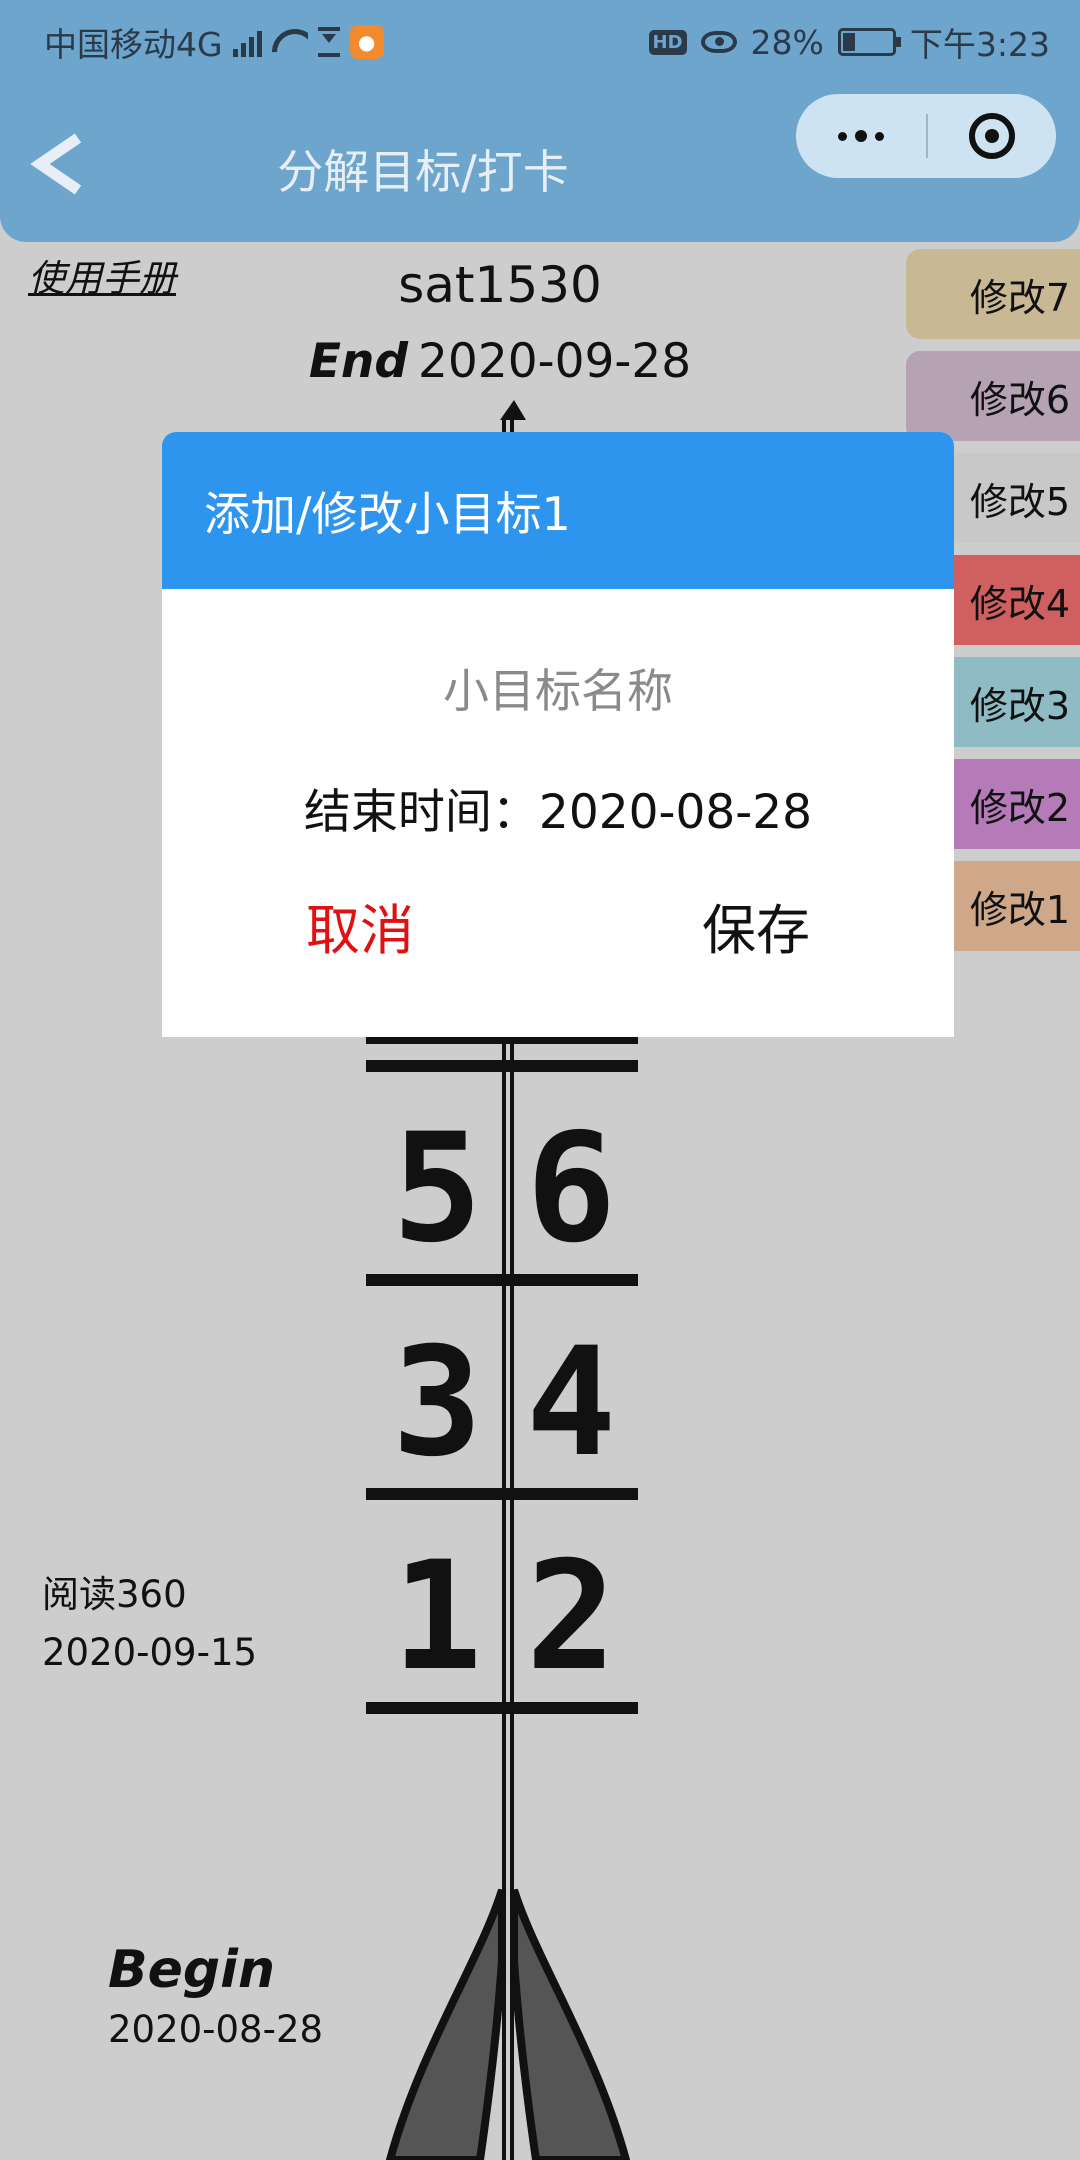 The height and width of the screenshot is (2160, 1080). Describe the element at coordinates (756, 925) in the screenshot. I see `save-button: 保存` at that location.